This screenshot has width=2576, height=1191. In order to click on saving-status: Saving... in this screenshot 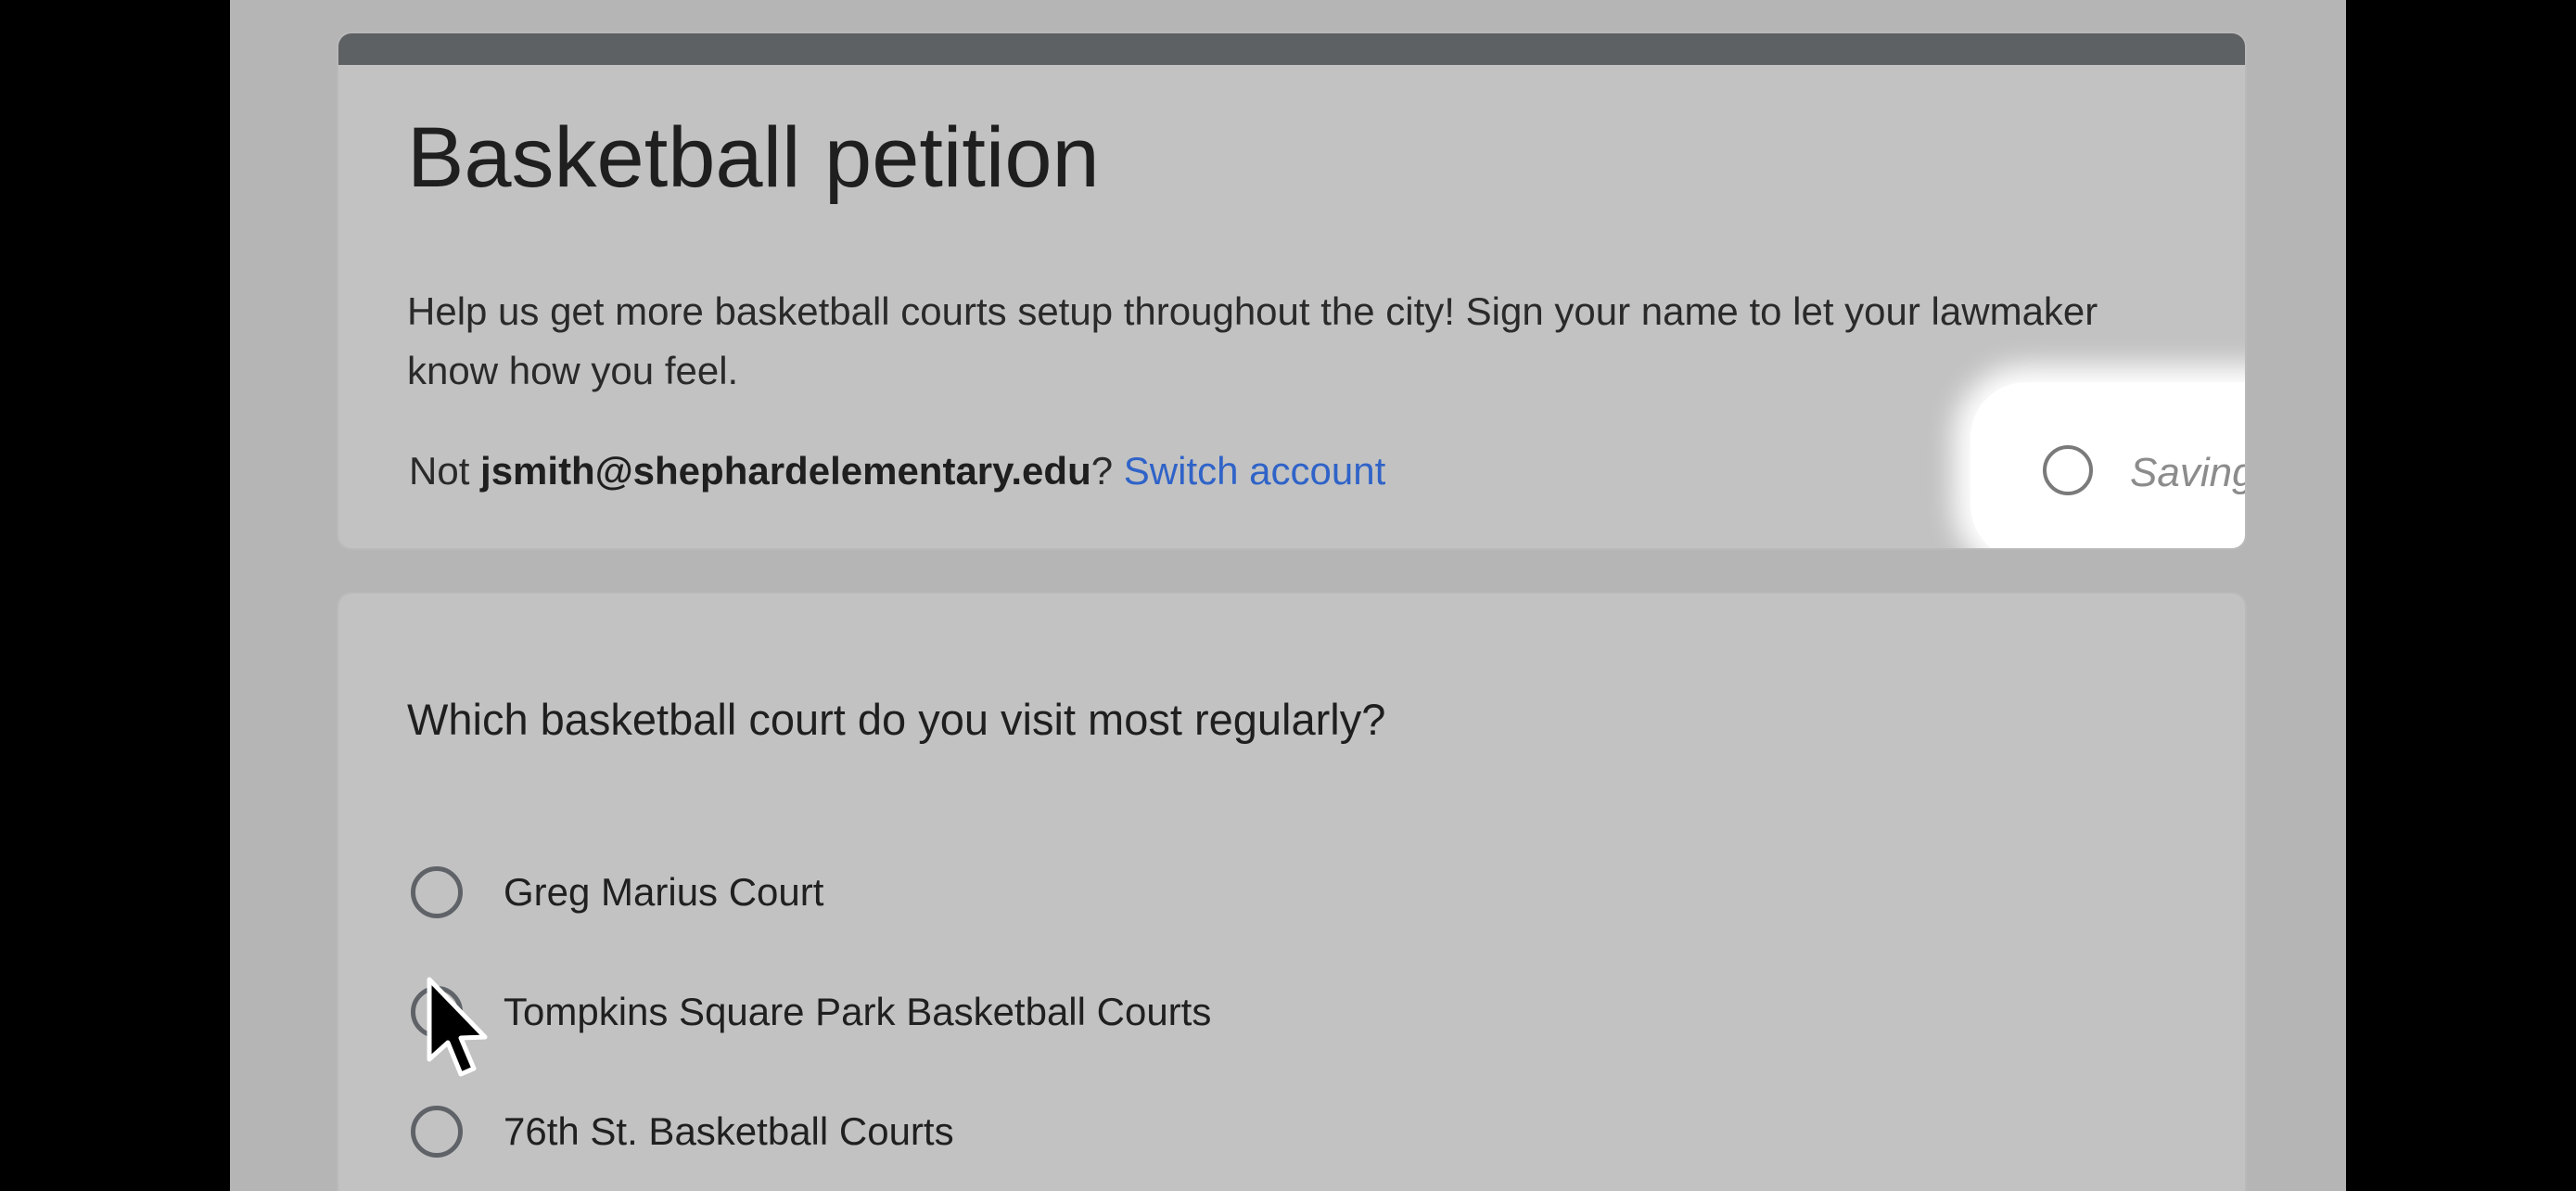, I will do `click(2187, 472)`.